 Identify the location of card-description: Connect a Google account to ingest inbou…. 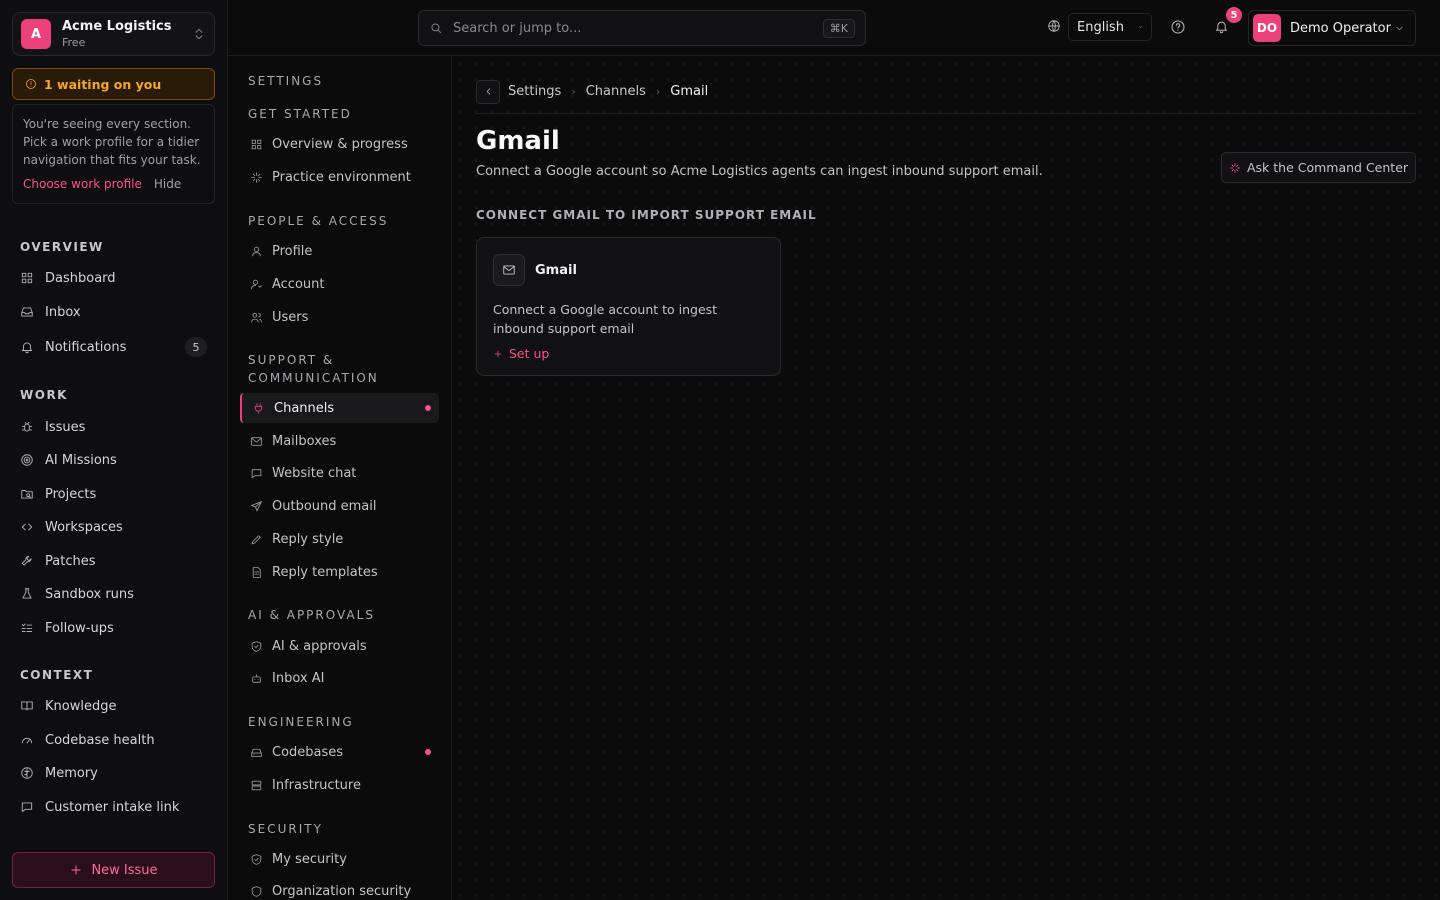
(605, 319).